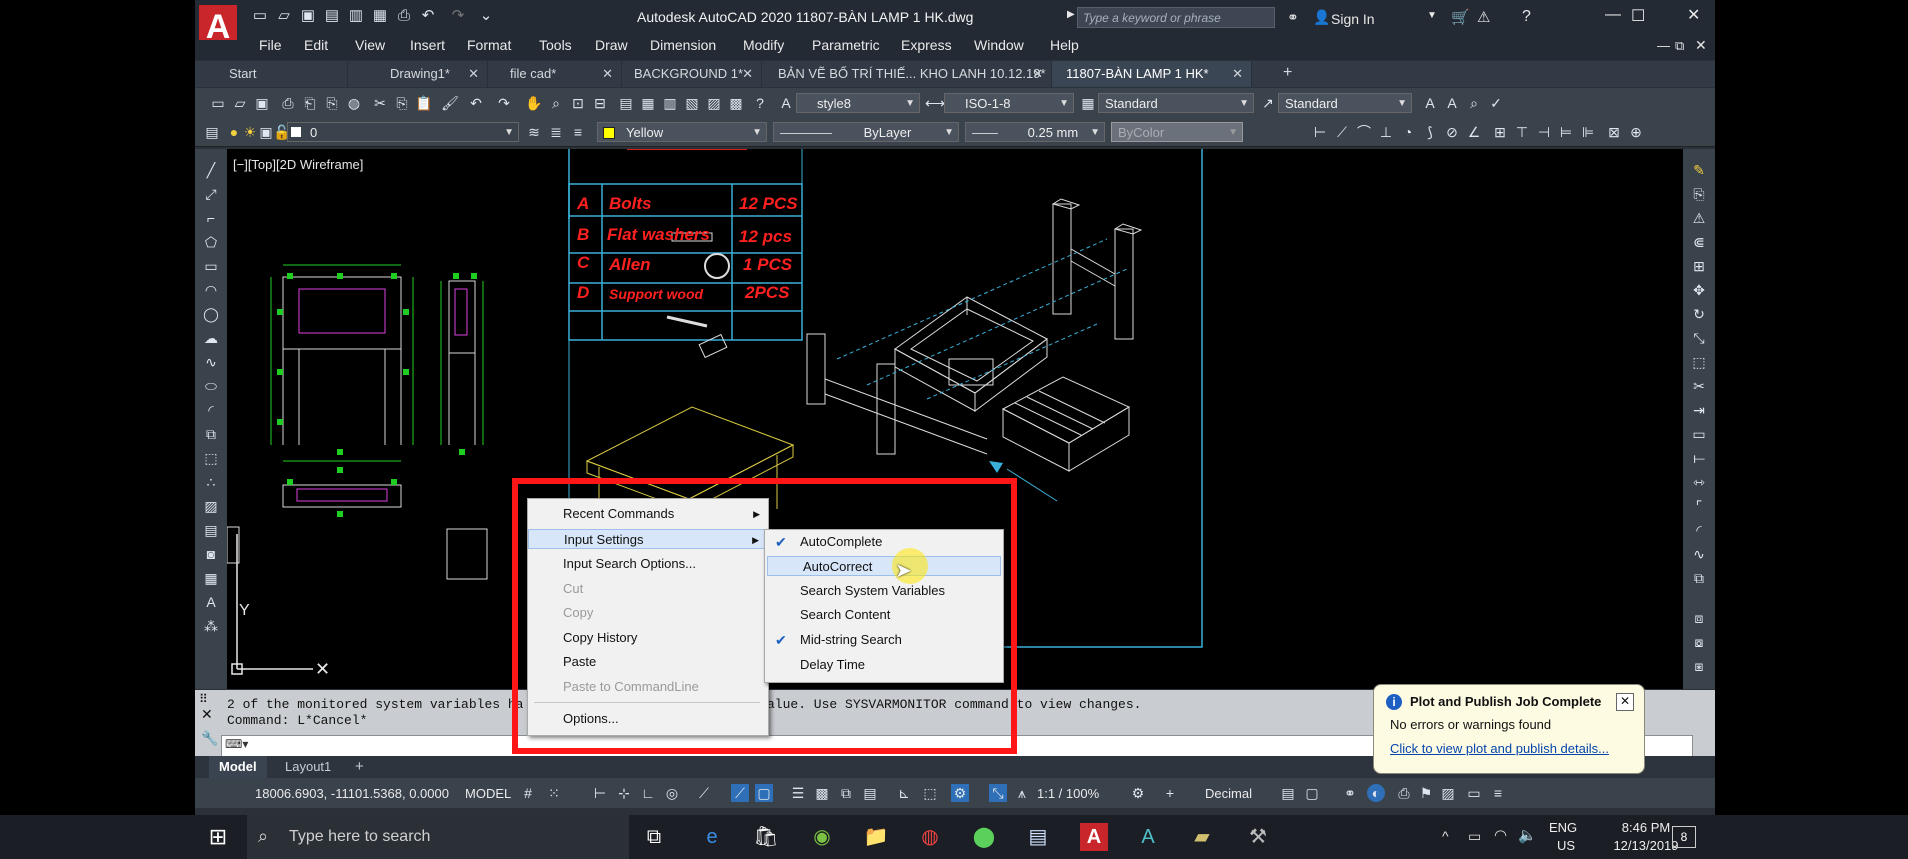 This screenshot has height=859, width=1908. I want to click on ellipse-arc-icon: ◜, so click(211, 410).